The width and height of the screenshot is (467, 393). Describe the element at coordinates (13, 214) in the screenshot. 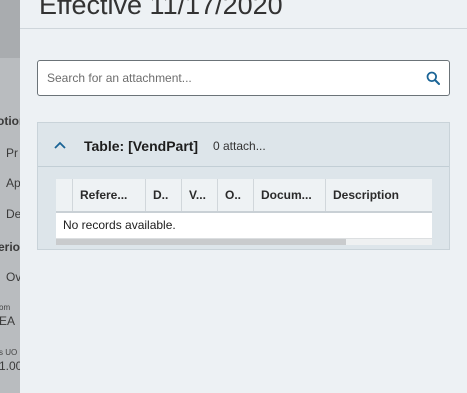

I see `background-label: De` at that location.